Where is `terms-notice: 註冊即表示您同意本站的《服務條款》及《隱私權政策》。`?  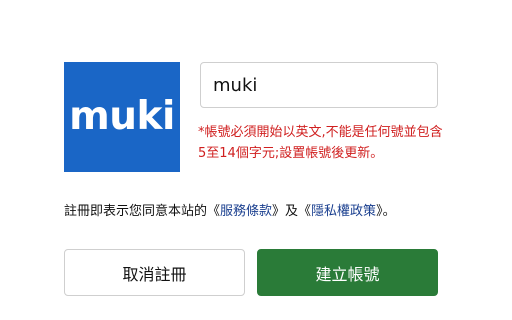
terms-notice: 註冊即表示您同意本站的《服務條款》及《隱私權政策》。 is located at coordinates (274, 212).